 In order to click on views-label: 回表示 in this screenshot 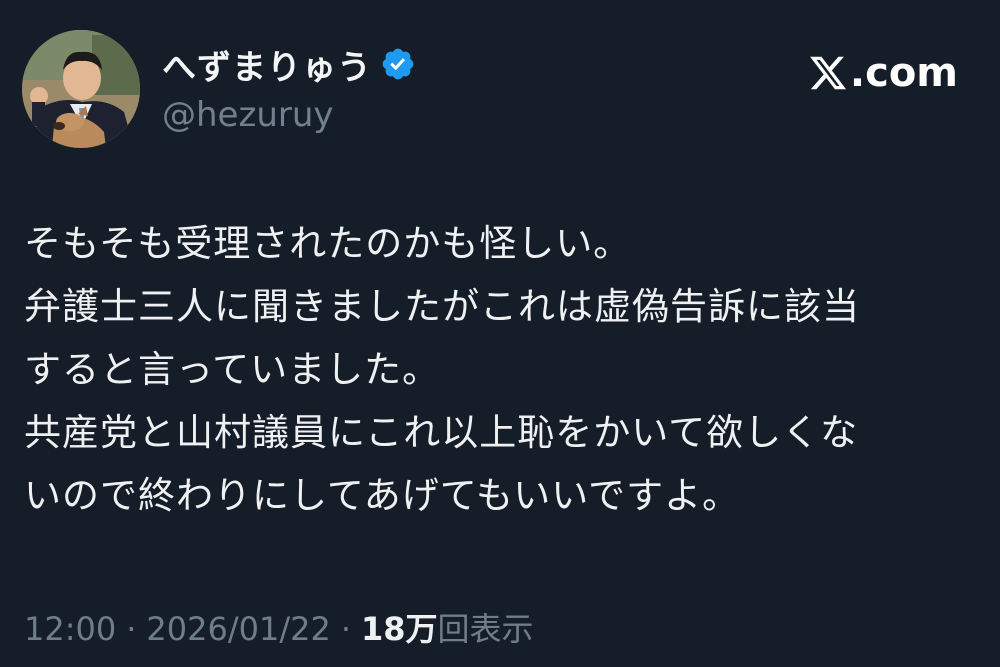, I will do `click(485, 629)`.